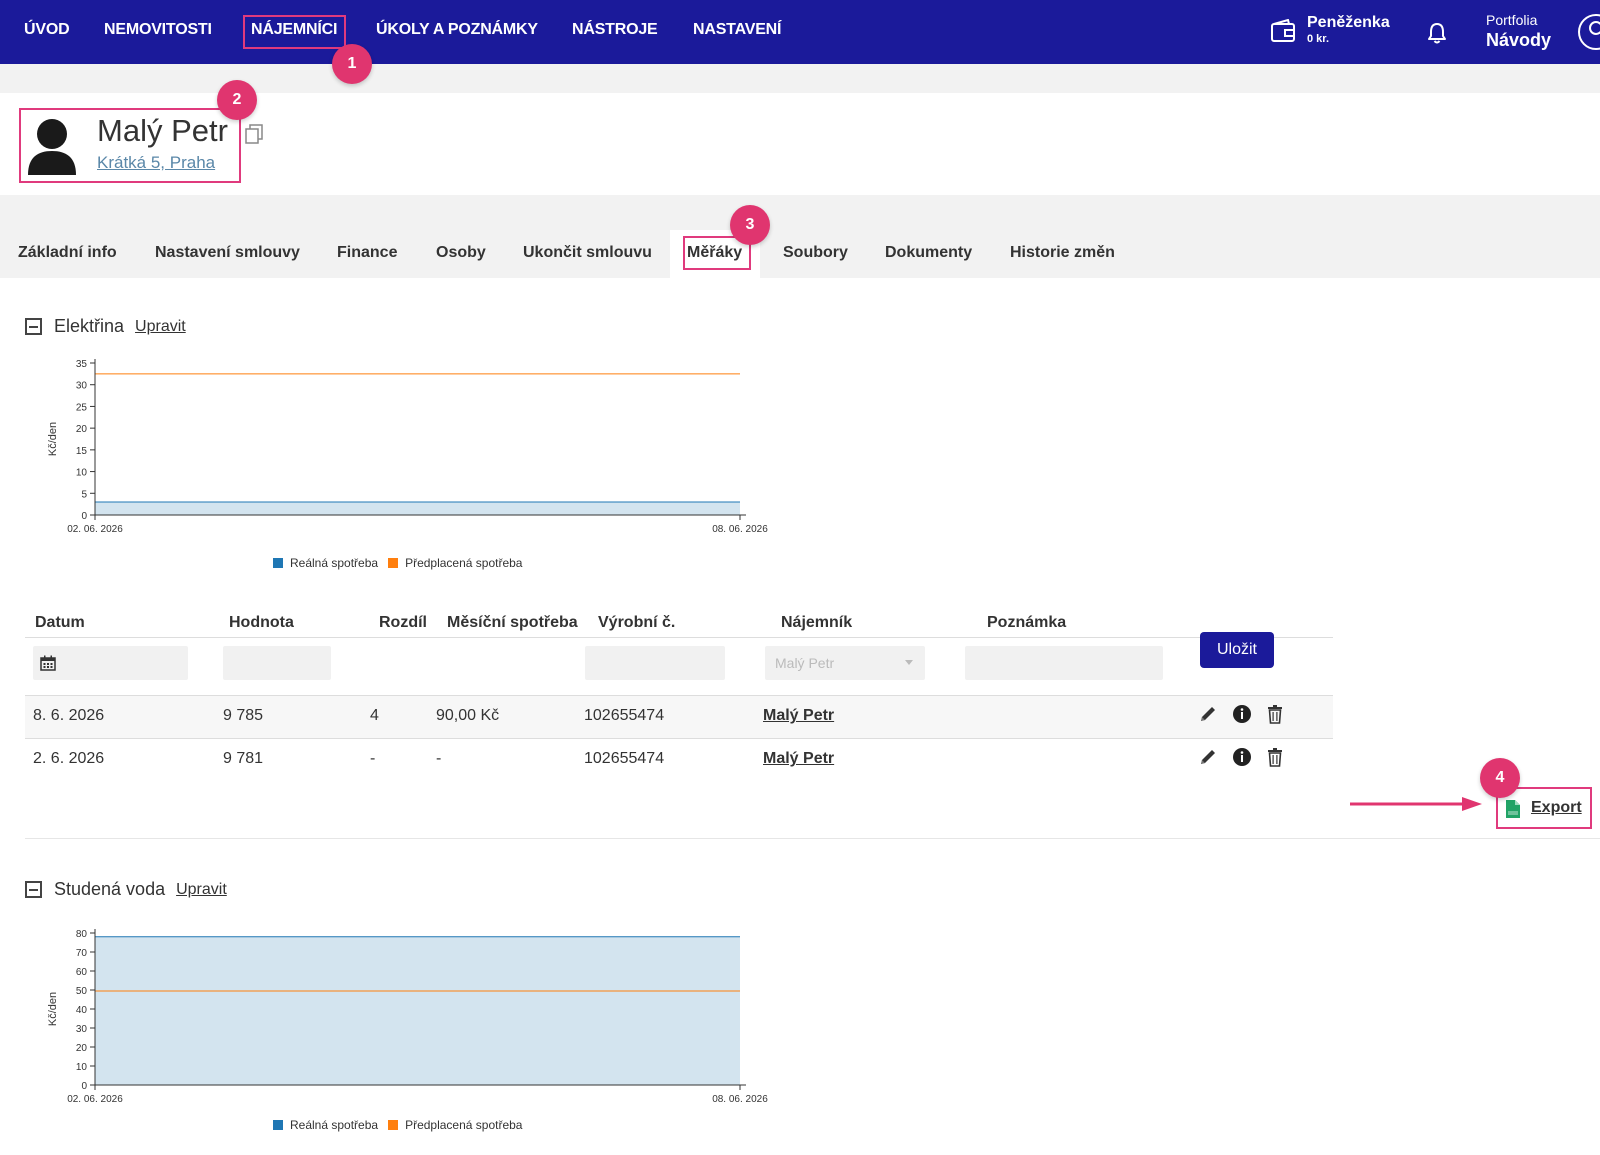  I want to click on column-header-note: Poznámka, so click(1027, 622).